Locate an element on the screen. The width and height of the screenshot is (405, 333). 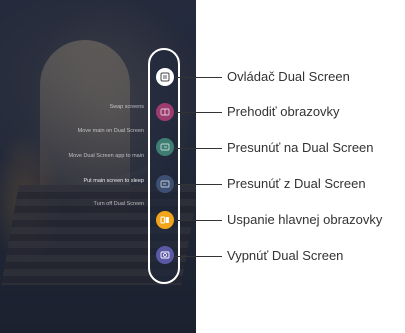
move-from-dual-screen-icon is located at coordinates (165, 184).